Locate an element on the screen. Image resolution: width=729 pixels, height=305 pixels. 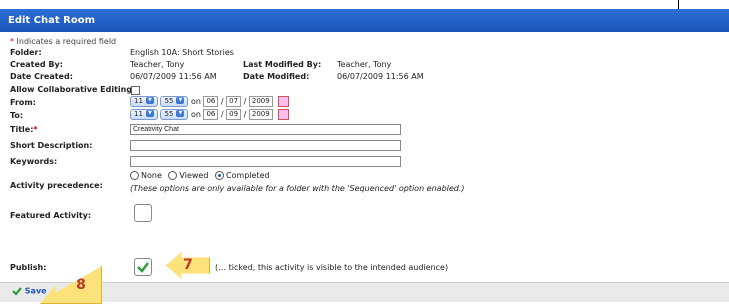
to-month-input: 06 is located at coordinates (211, 114).